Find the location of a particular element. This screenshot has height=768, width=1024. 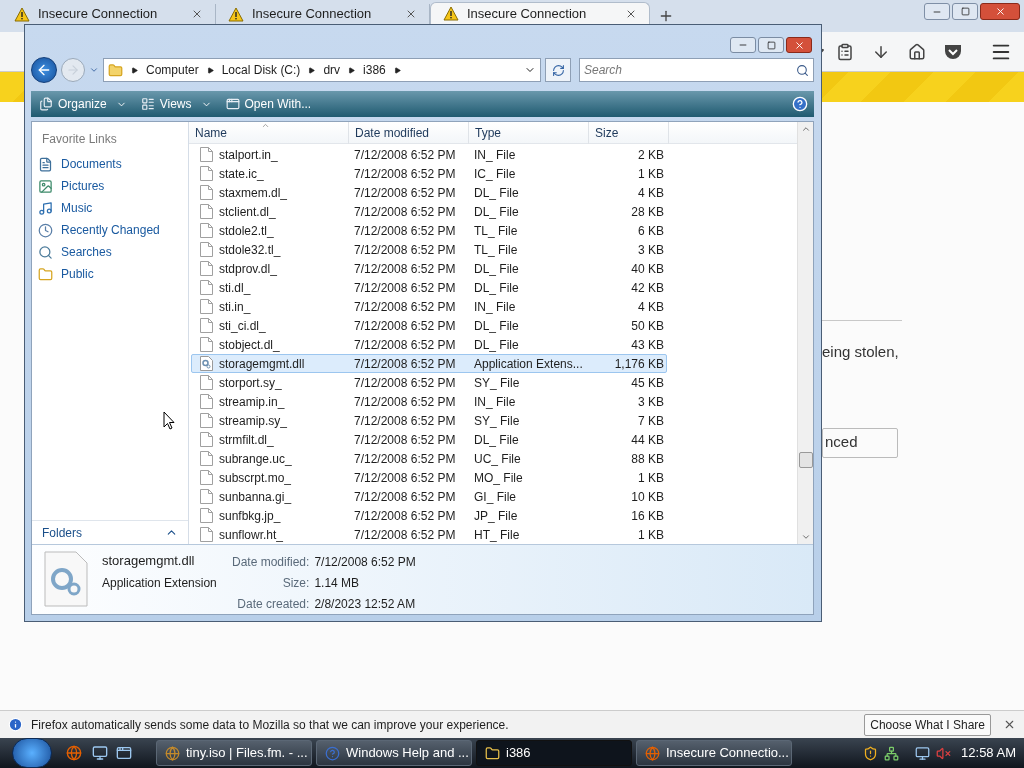

file-row: state.ic_ 7/12/2008 6:52 PM IC_ File 1 KB is located at coordinates (429, 173).